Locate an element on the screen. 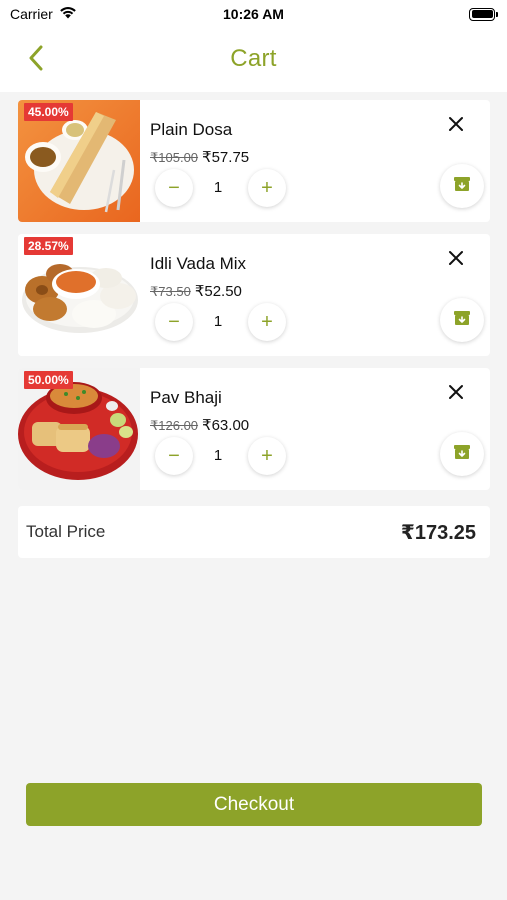 This screenshot has height=900, width=507. item-image-plain-dosa: 45.00% is located at coordinates (79, 161).